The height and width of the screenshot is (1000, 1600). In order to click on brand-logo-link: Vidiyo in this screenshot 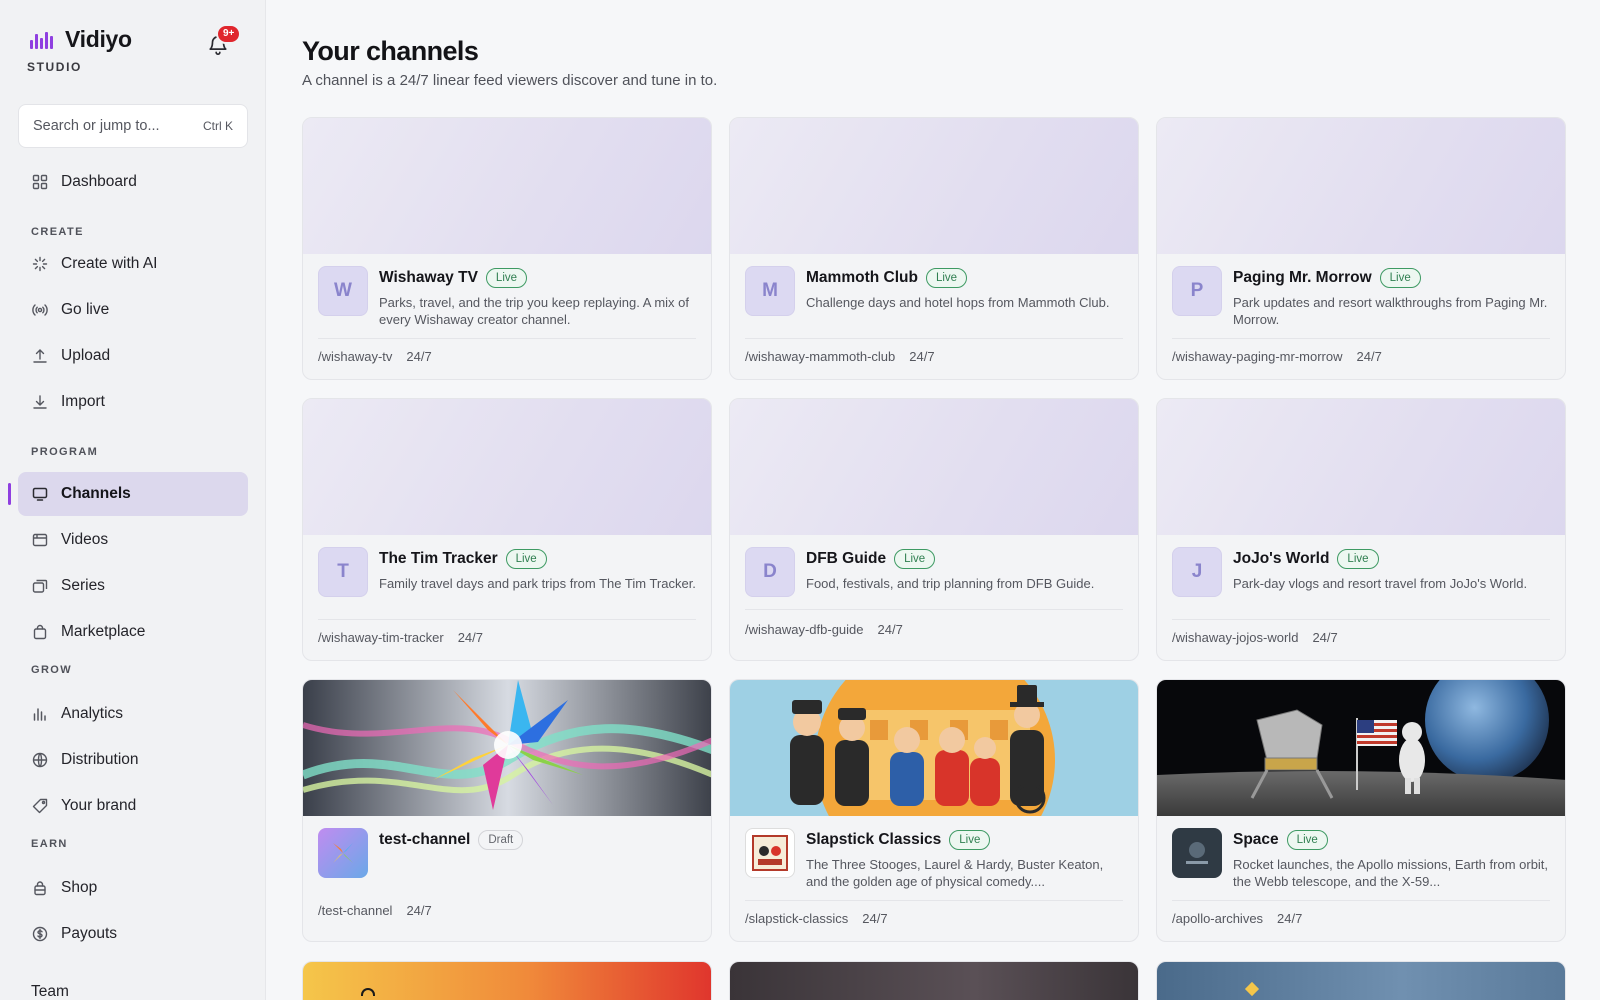, I will do `click(81, 39)`.